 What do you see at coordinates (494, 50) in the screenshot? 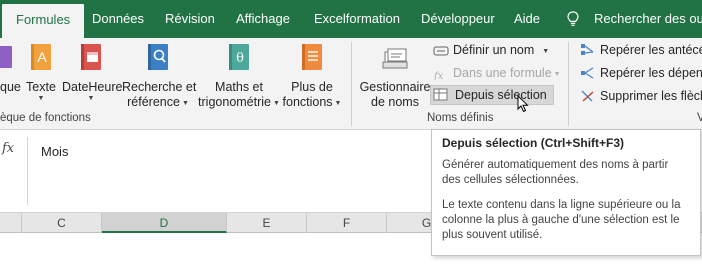
I see `definir-nom-label: Définir un nom` at bounding box center [494, 50].